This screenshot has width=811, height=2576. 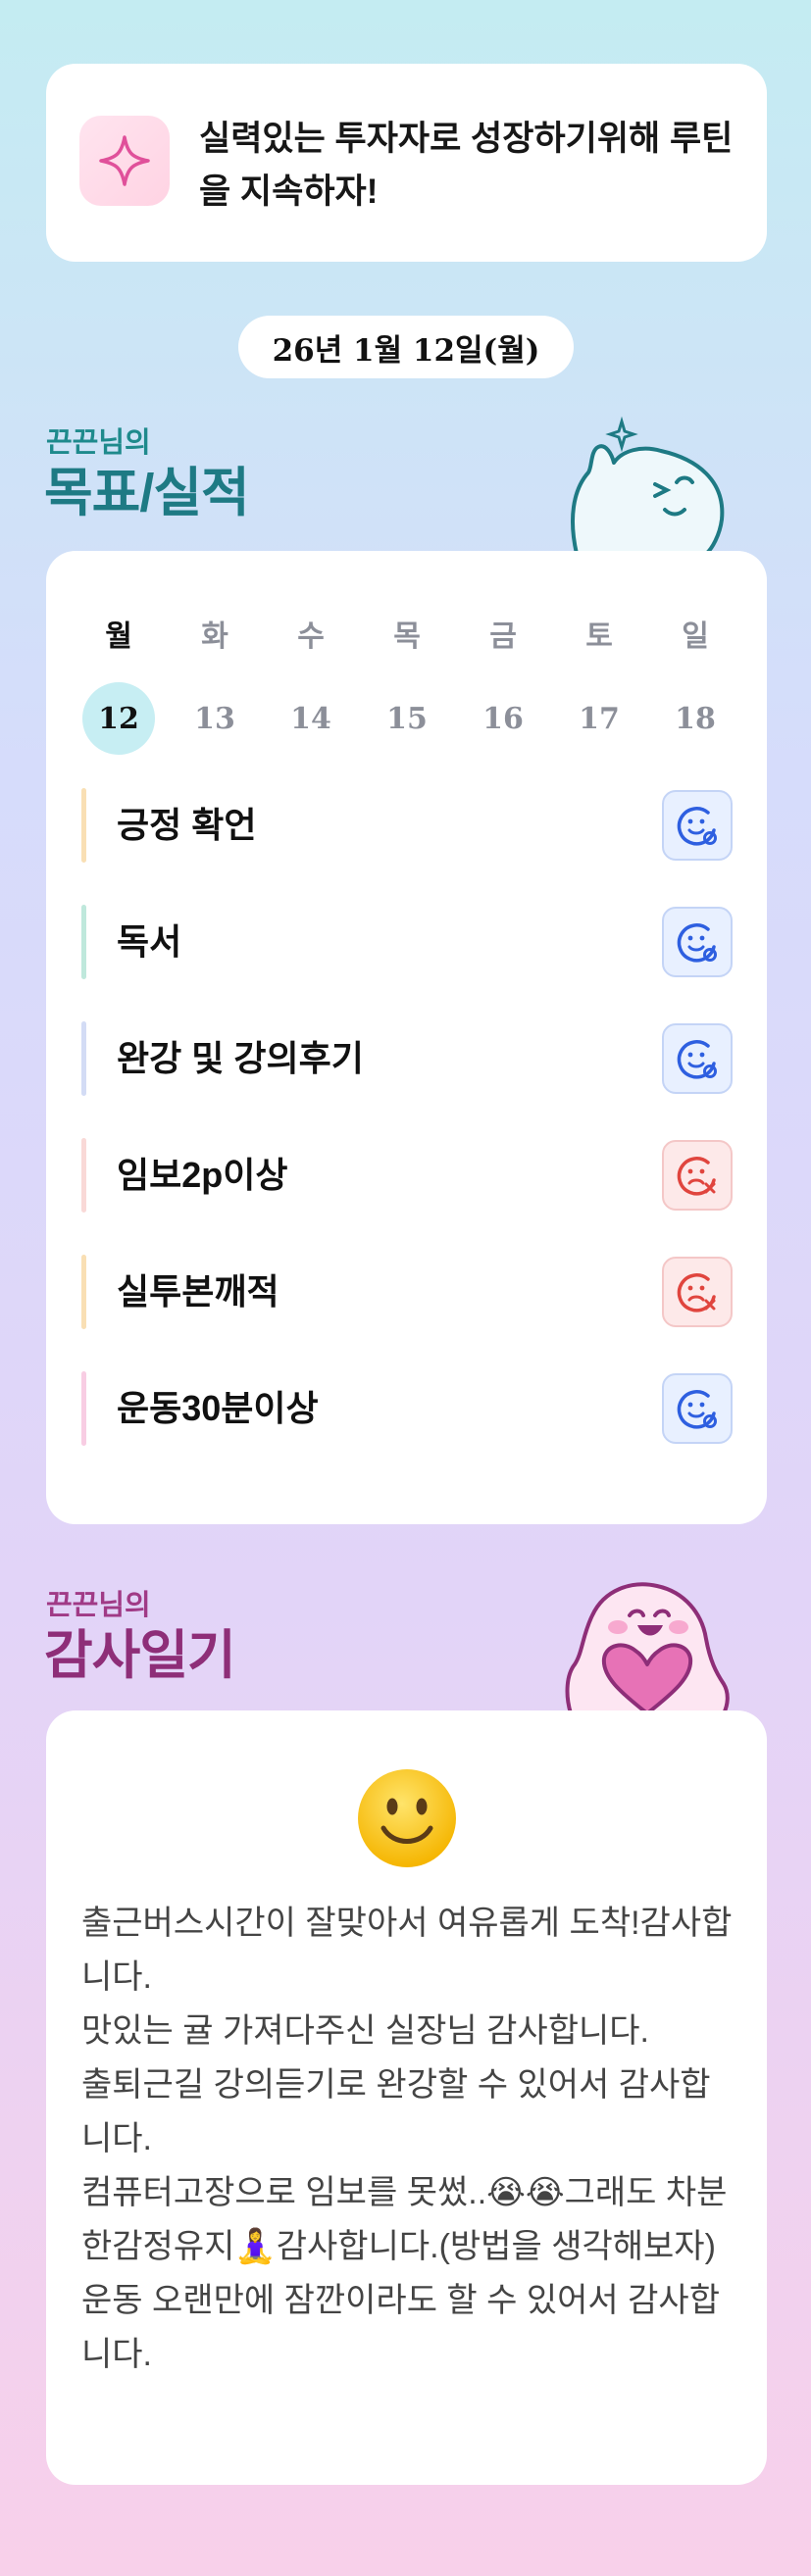 What do you see at coordinates (600, 718) in the screenshot?
I see `day-number: 17` at bounding box center [600, 718].